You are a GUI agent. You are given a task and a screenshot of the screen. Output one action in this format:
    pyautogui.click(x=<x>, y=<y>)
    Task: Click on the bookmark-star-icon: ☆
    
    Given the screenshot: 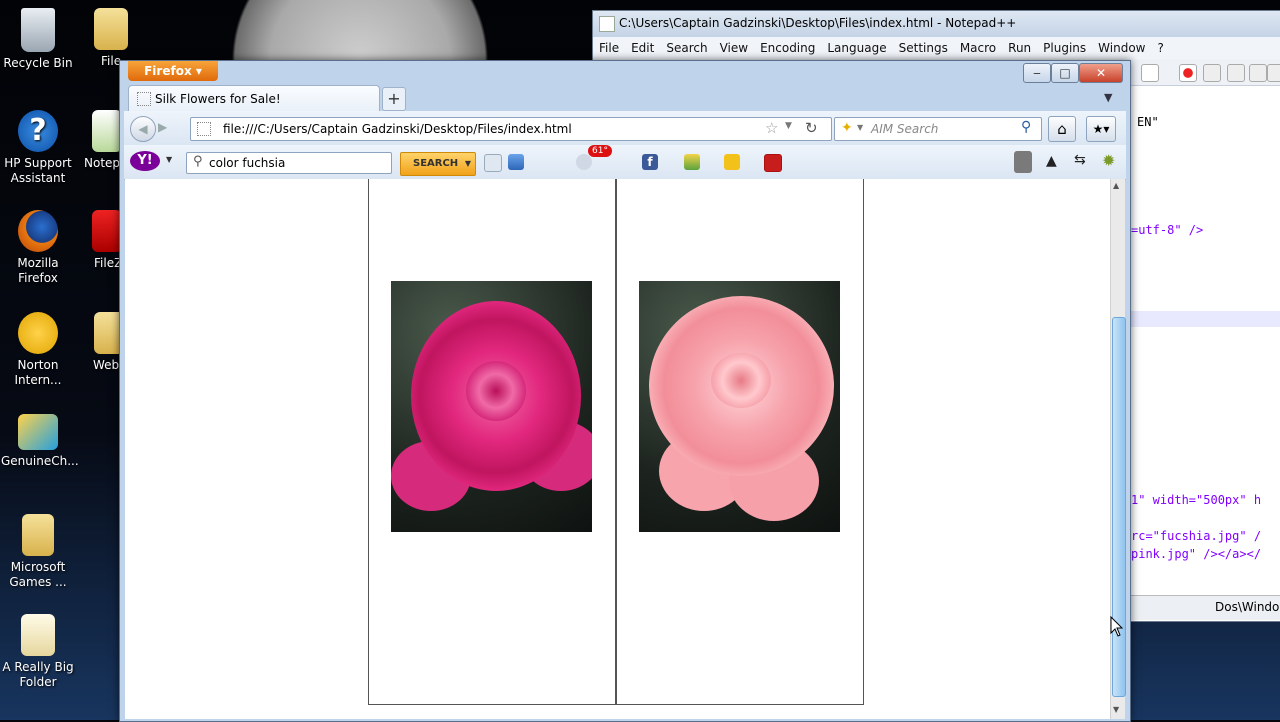 What is the action you would take?
    pyautogui.click(x=771, y=128)
    